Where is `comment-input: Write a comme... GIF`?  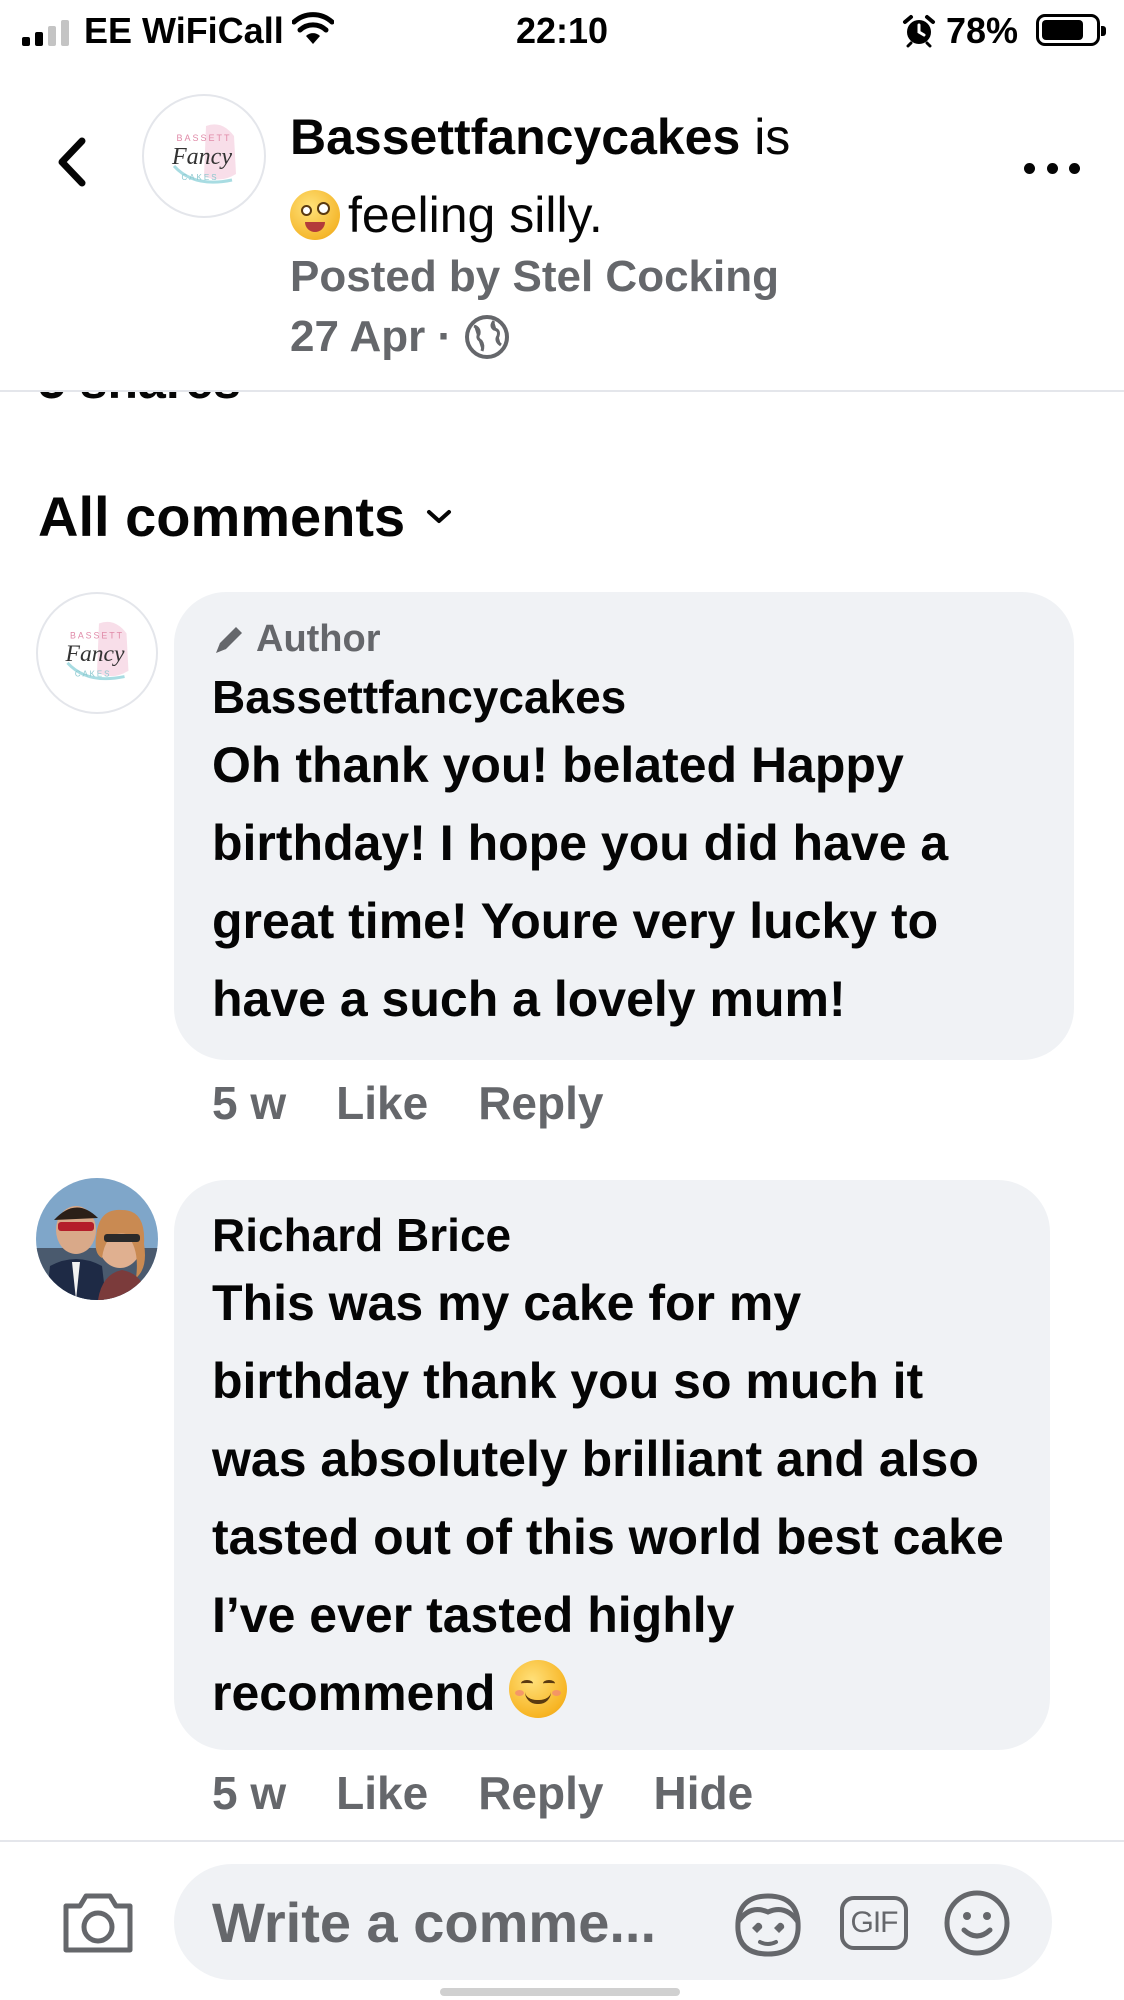
comment-input: Write a comme... GIF is located at coordinates (613, 1922).